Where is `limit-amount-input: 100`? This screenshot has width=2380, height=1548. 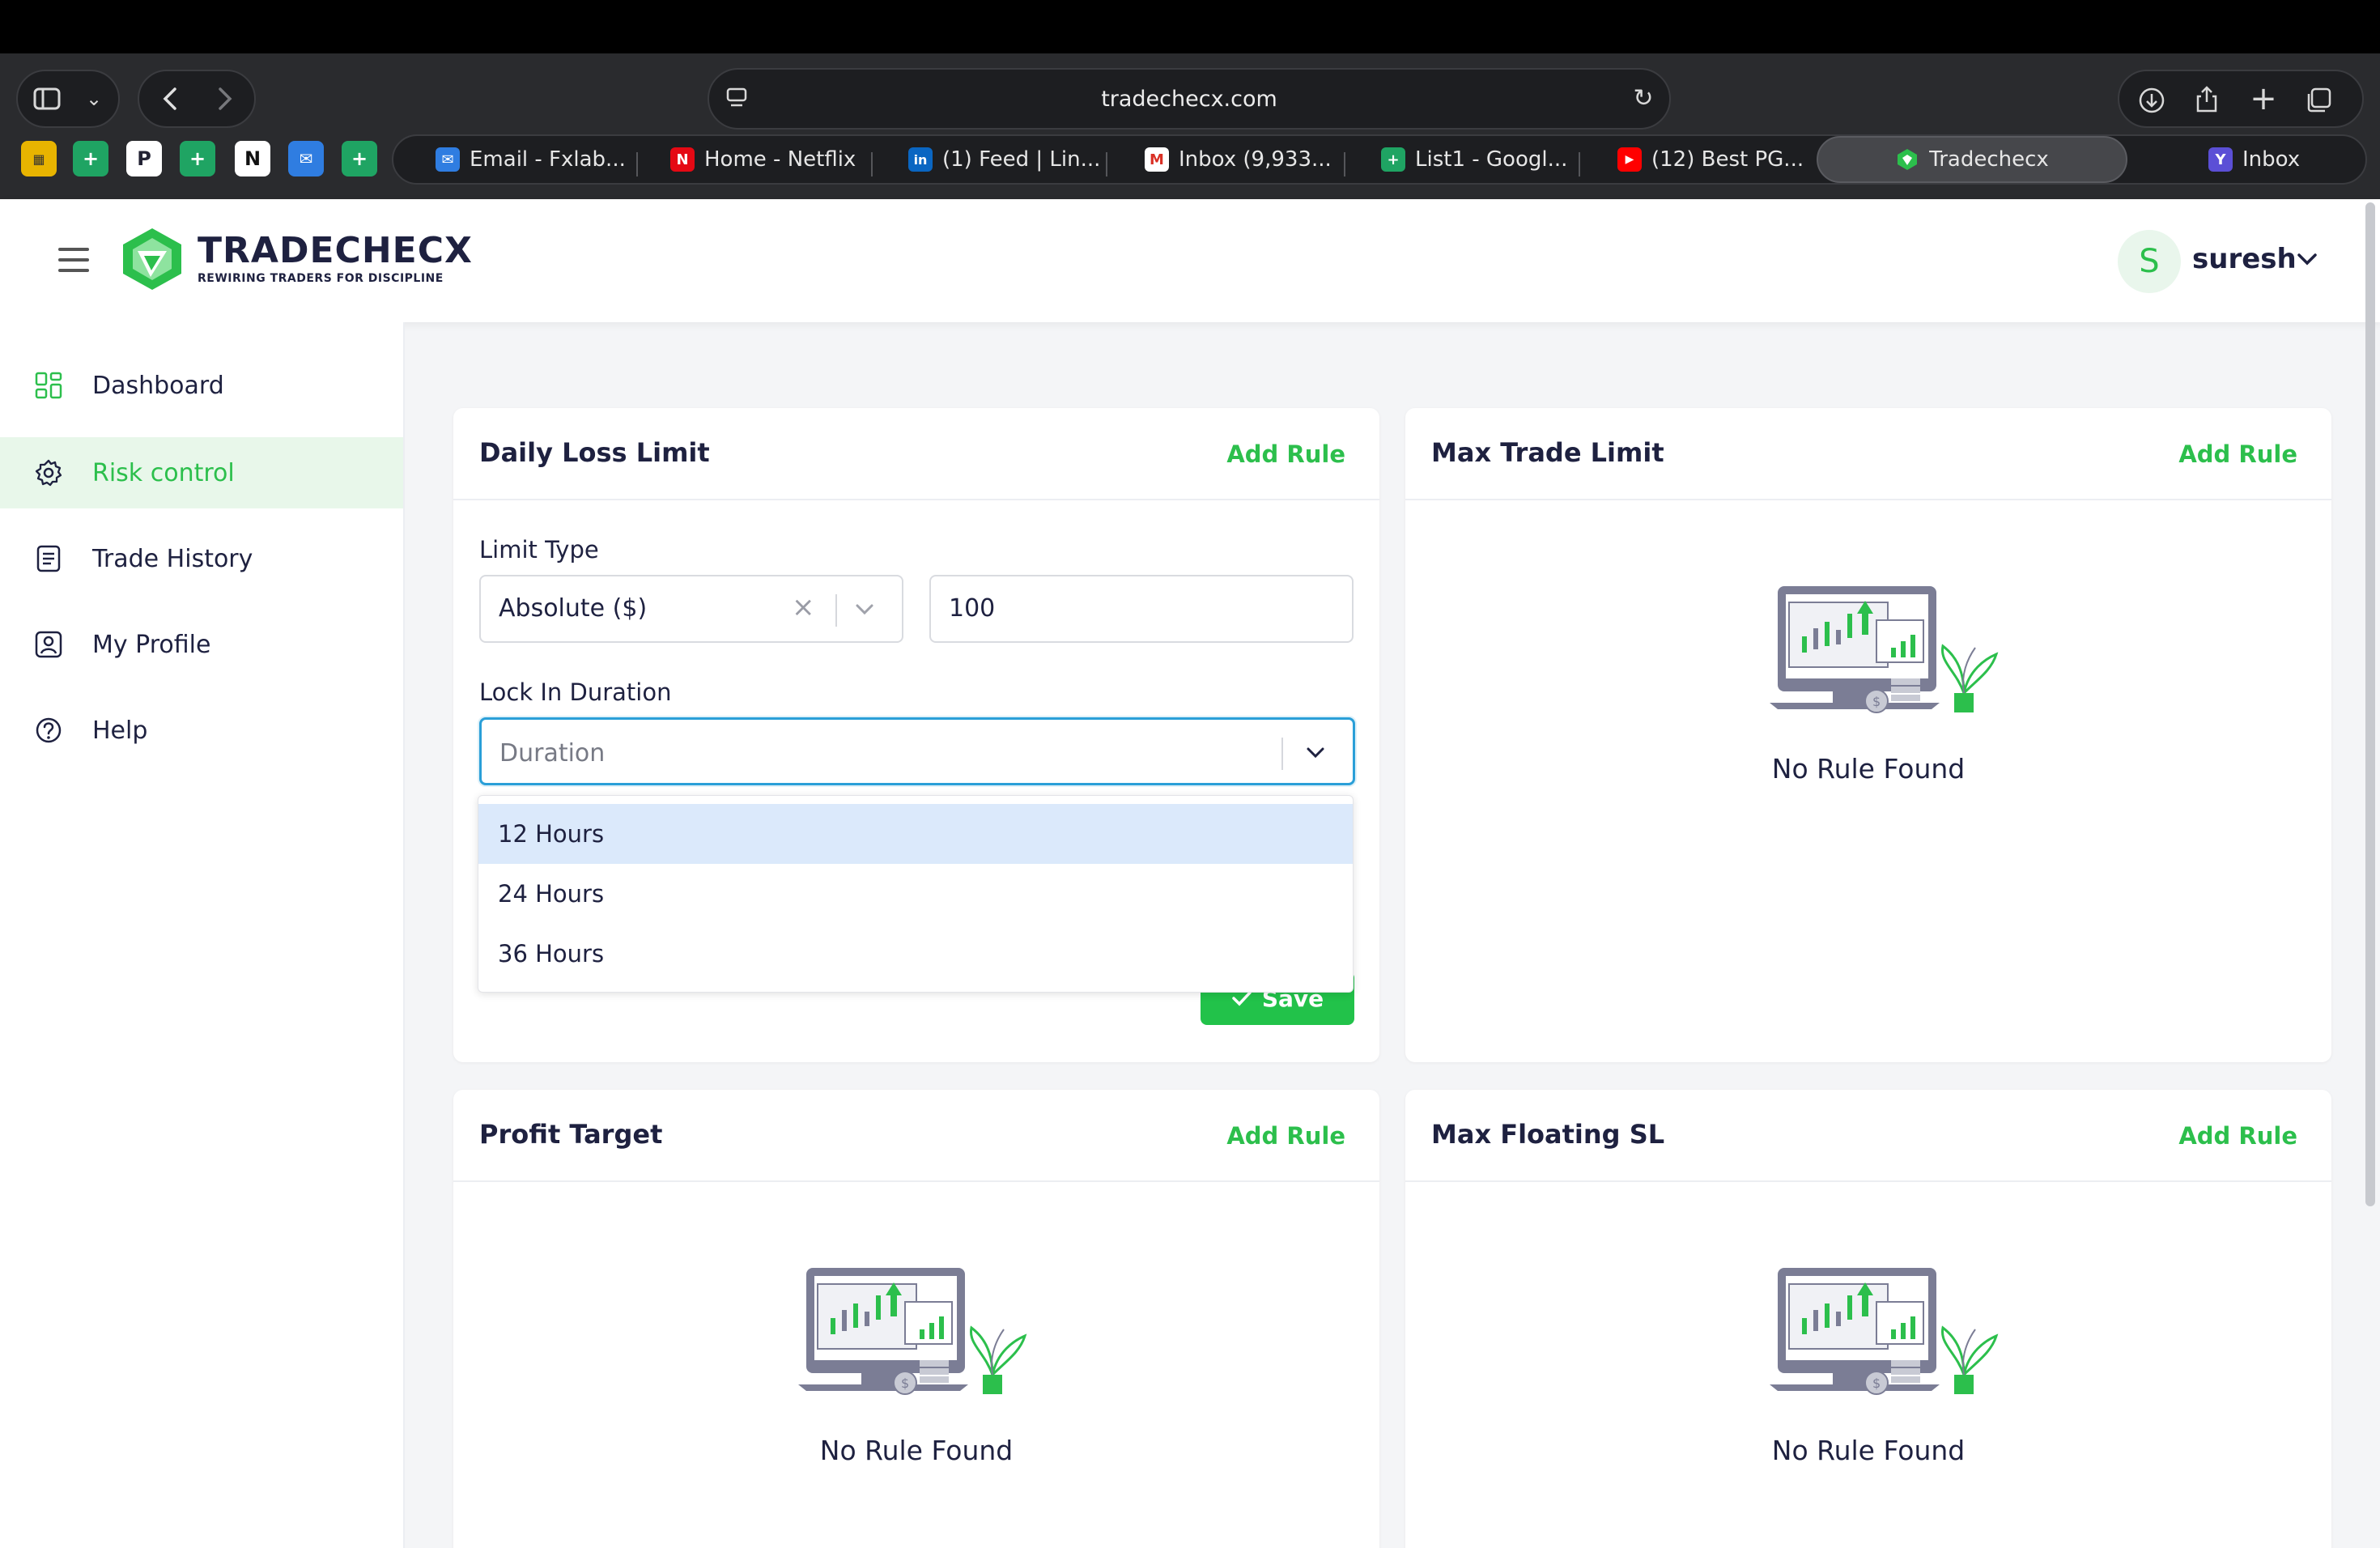
limit-amount-input: 100 is located at coordinates (1142, 609).